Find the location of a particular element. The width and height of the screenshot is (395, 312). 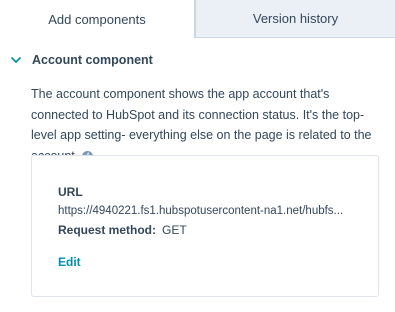

request-method-row: Request method: GET is located at coordinates (122, 230).